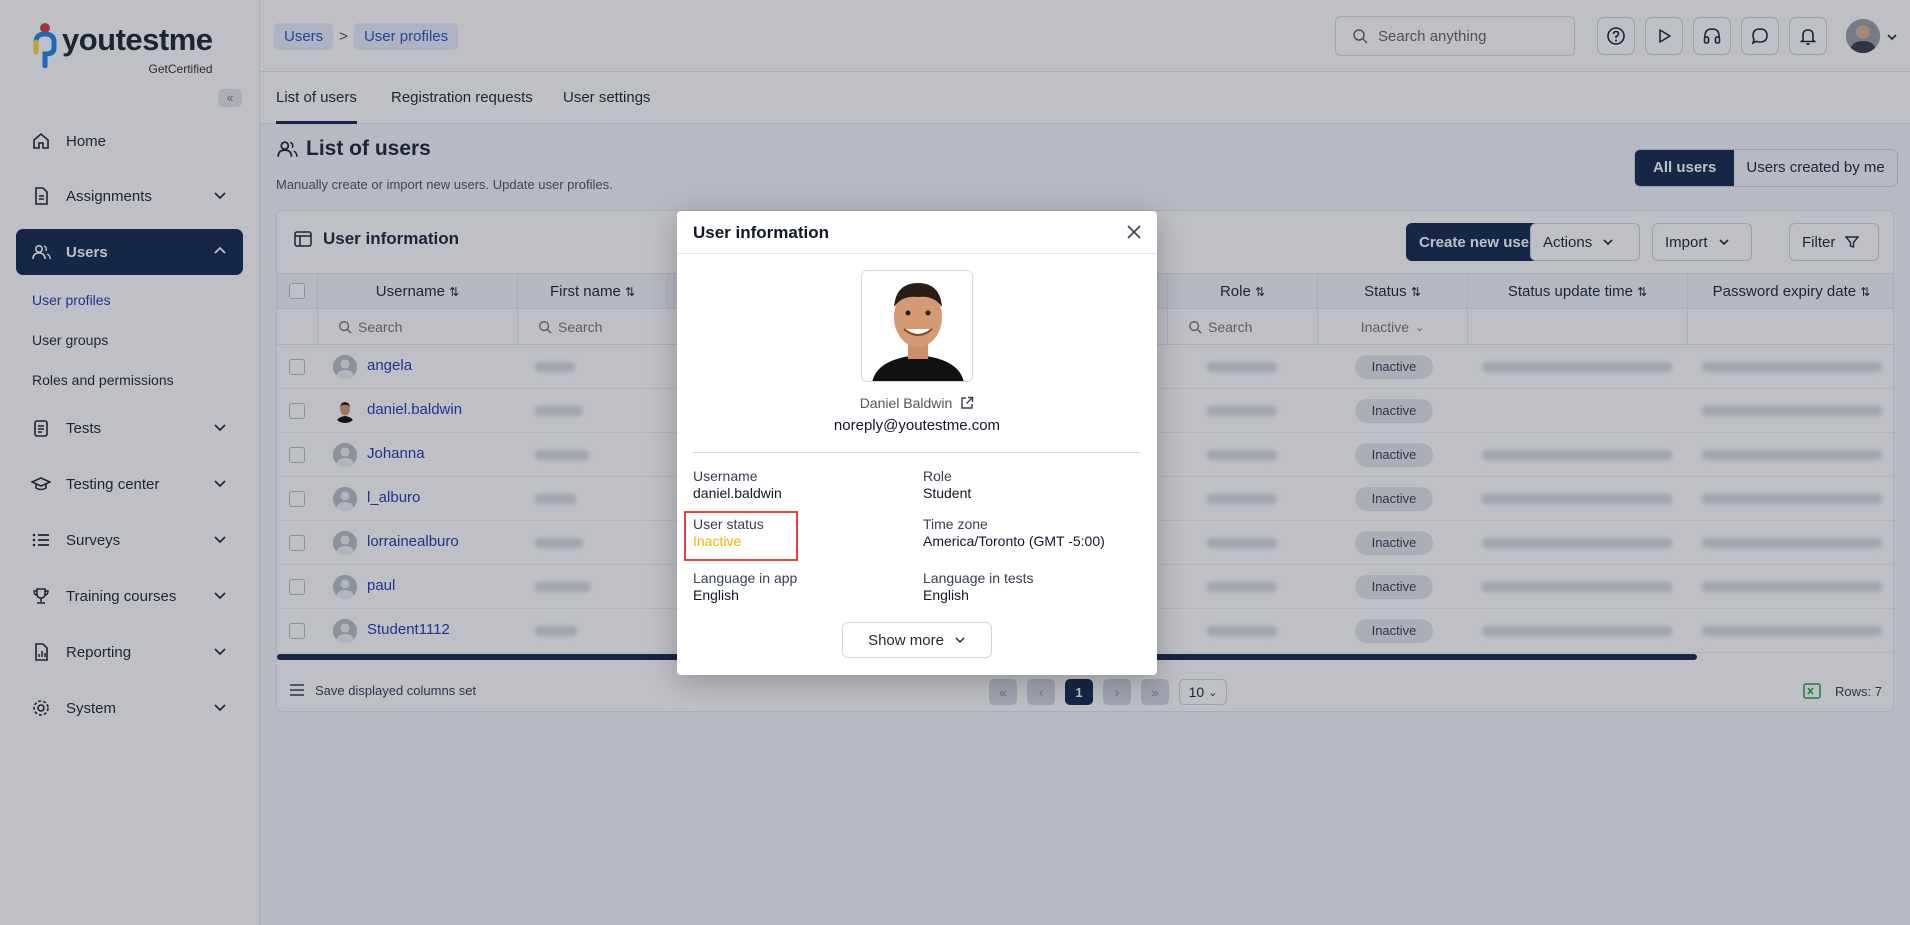  What do you see at coordinates (917, 232) in the screenshot?
I see `modal-header: User information` at bounding box center [917, 232].